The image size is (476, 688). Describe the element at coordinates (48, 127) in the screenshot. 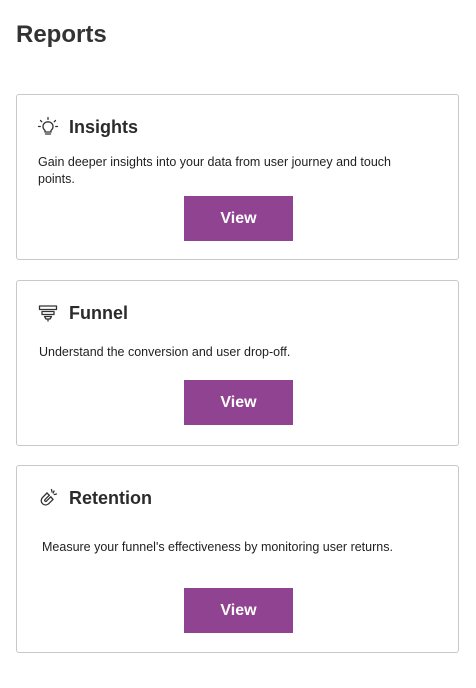

I see `lightbulb-icon` at that location.